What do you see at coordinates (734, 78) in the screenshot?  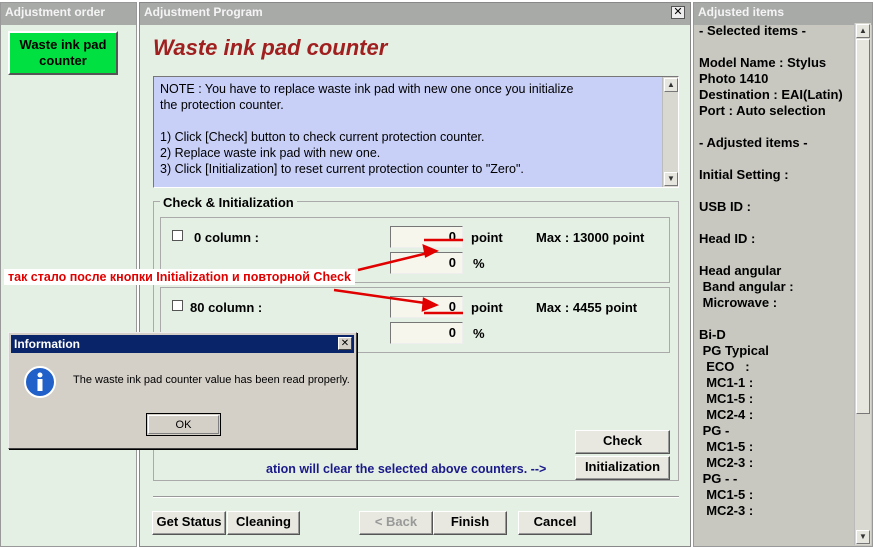 I see `adjusted-item-line: Photo 1410` at bounding box center [734, 78].